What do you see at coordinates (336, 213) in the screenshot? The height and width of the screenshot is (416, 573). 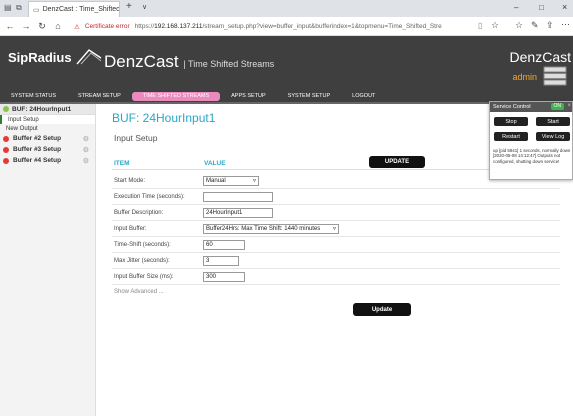 I see `table-row: Buffer Description: 24HourInput1` at bounding box center [336, 213].